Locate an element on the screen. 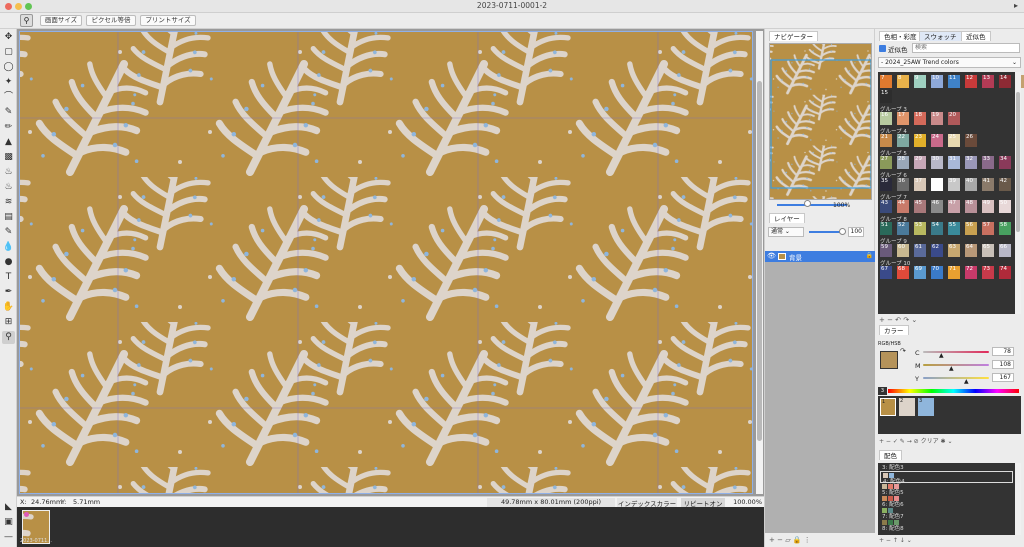 The width and height of the screenshot is (1024, 547). pen-tool-icon: ✒ is located at coordinates (8, 292).